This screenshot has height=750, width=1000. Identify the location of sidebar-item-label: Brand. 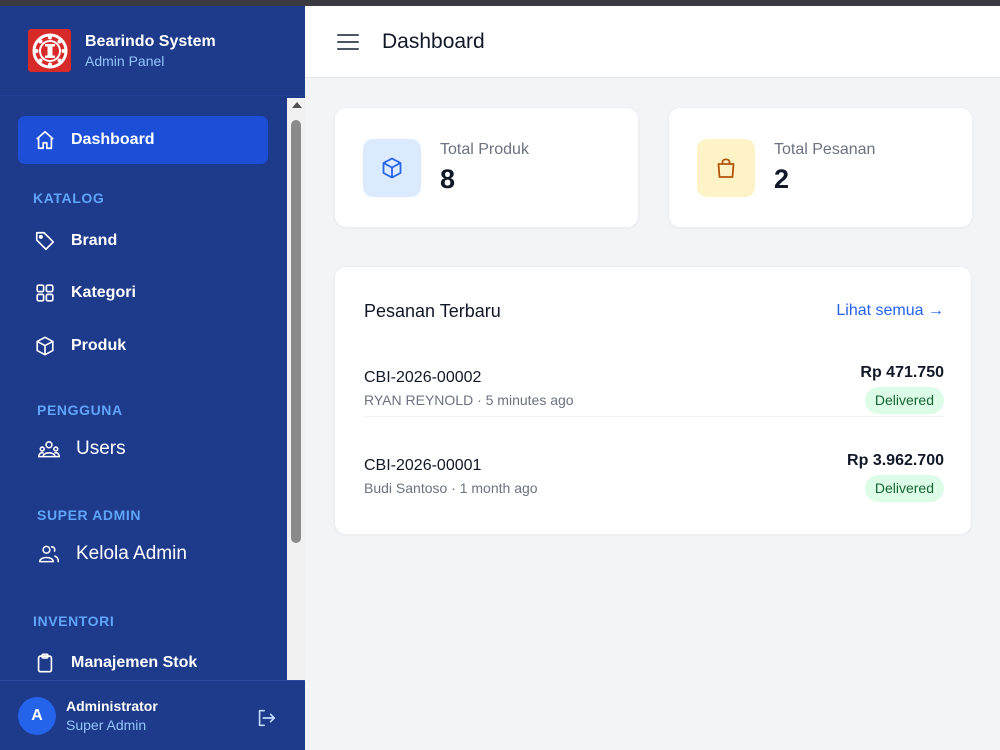
(94, 240).